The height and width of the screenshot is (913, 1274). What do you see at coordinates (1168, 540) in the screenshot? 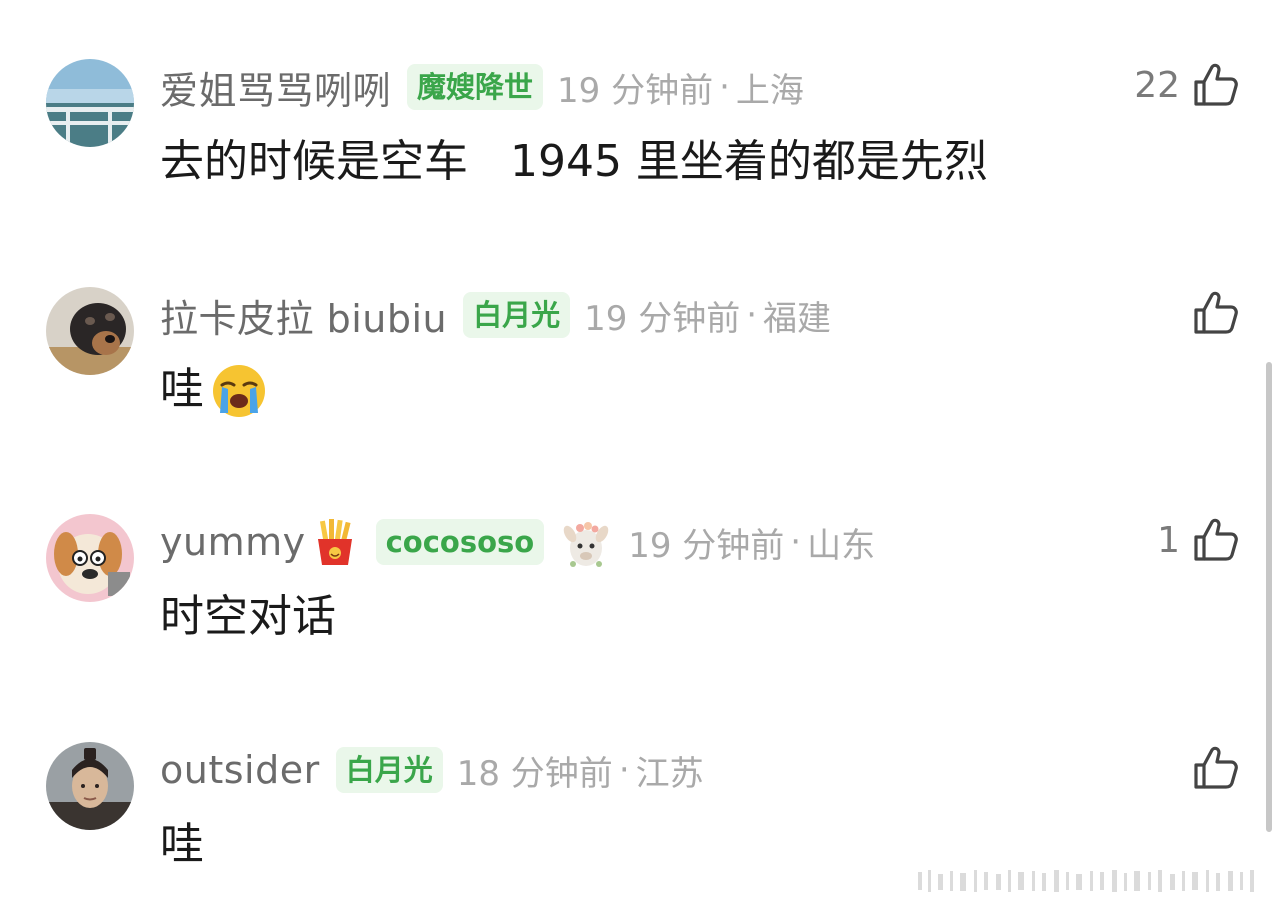
I see `like-count: 1` at bounding box center [1168, 540].